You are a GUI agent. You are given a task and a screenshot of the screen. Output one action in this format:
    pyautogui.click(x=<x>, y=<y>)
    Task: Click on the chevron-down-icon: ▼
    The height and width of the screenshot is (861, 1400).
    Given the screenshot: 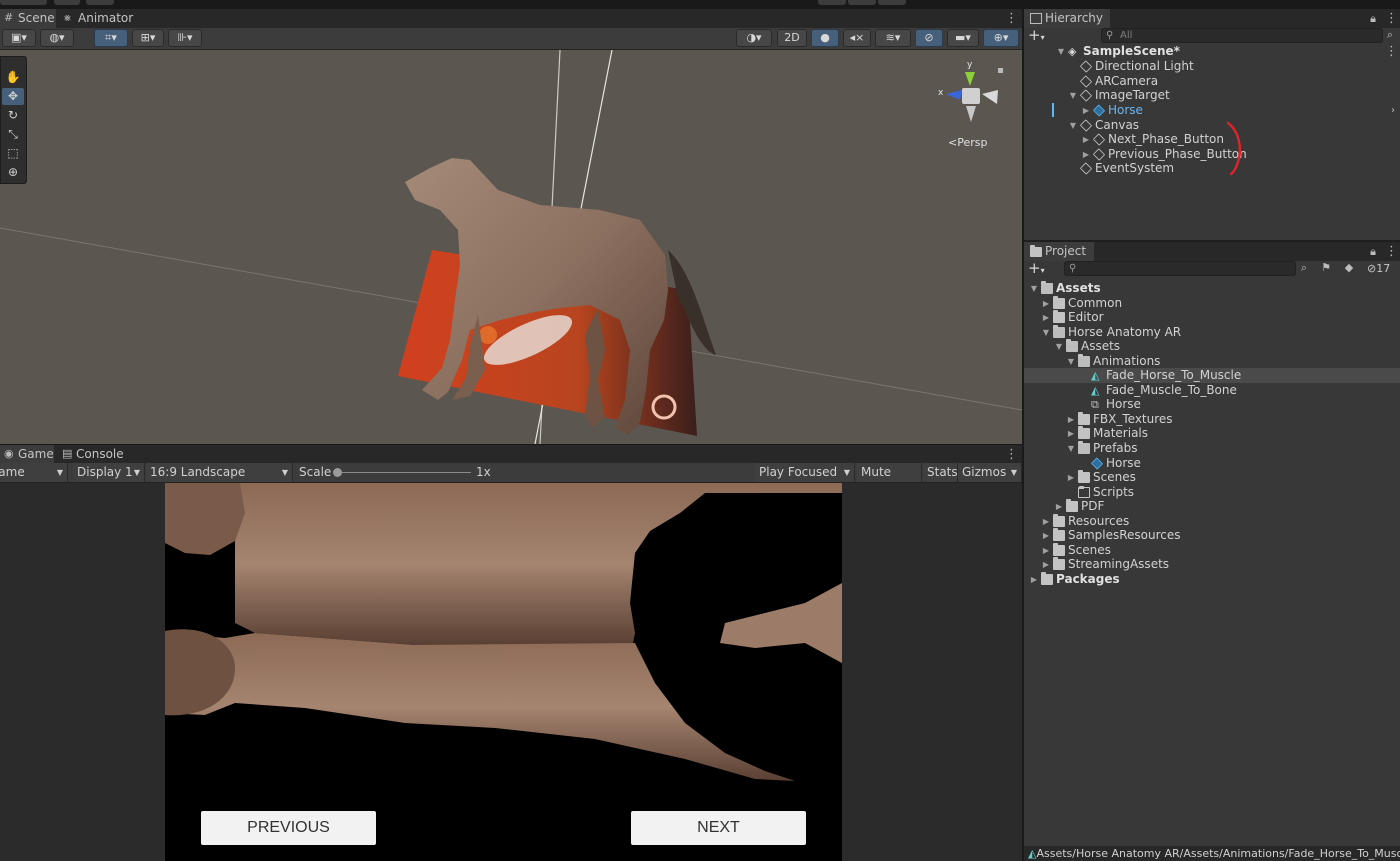 What is the action you would take?
    pyautogui.click(x=136, y=472)
    